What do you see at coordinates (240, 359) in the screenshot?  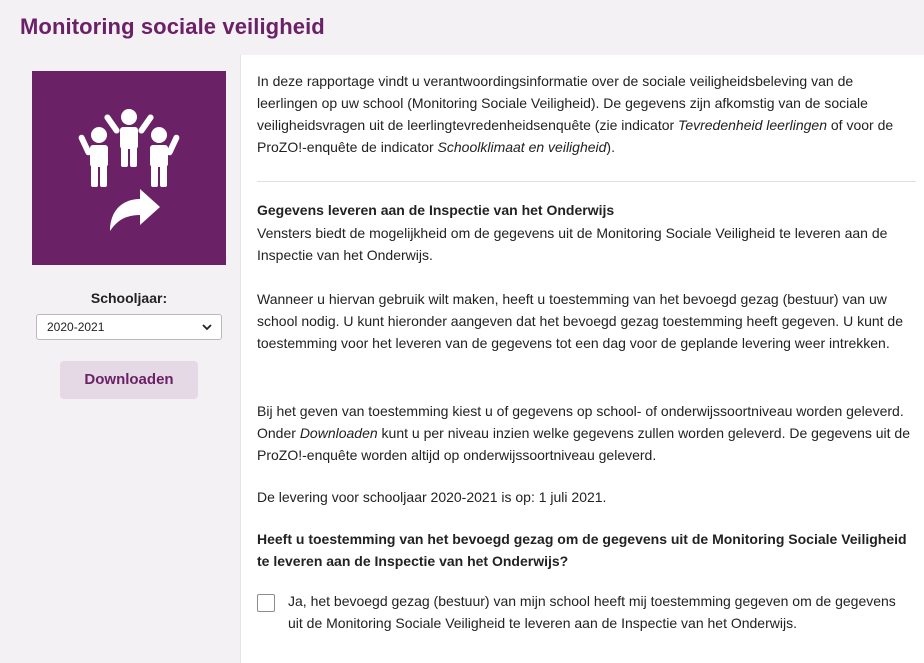 I see `vertical-divider` at bounding box center [240, 359].